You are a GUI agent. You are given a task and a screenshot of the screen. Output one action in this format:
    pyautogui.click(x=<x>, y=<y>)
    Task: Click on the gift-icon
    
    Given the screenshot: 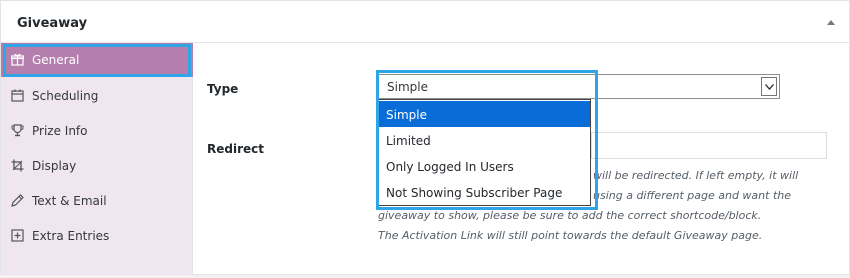 What is the action you would take?
    pyautogui.click(x=17, y=59)
    